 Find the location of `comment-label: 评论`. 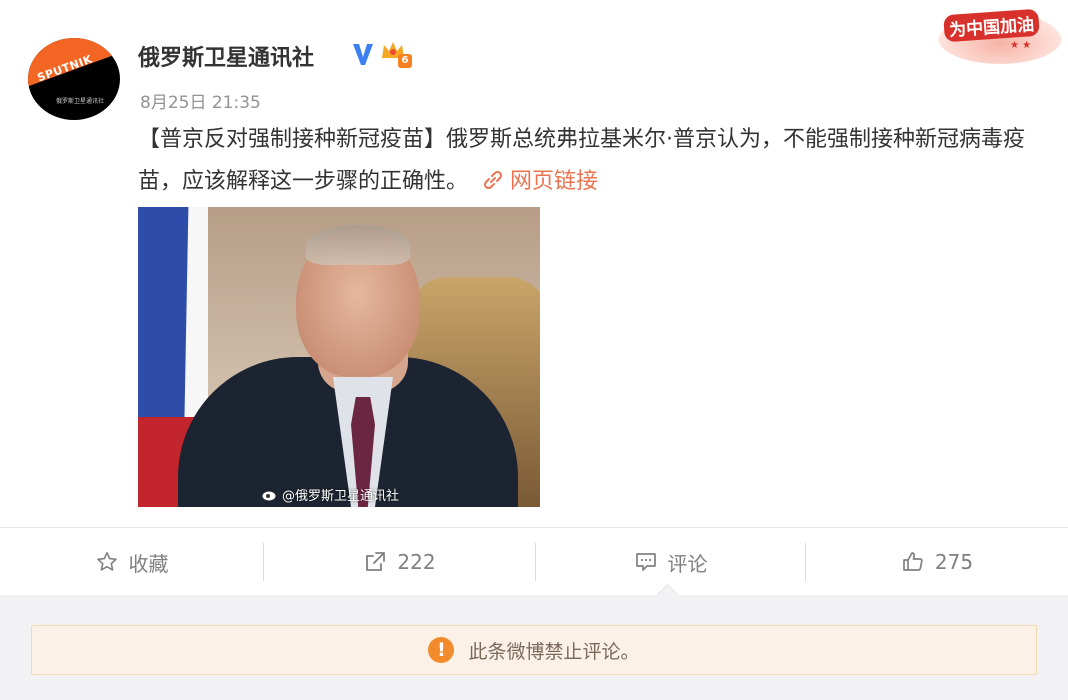

comment-label: 评论 is located at coordinates (687, 563).